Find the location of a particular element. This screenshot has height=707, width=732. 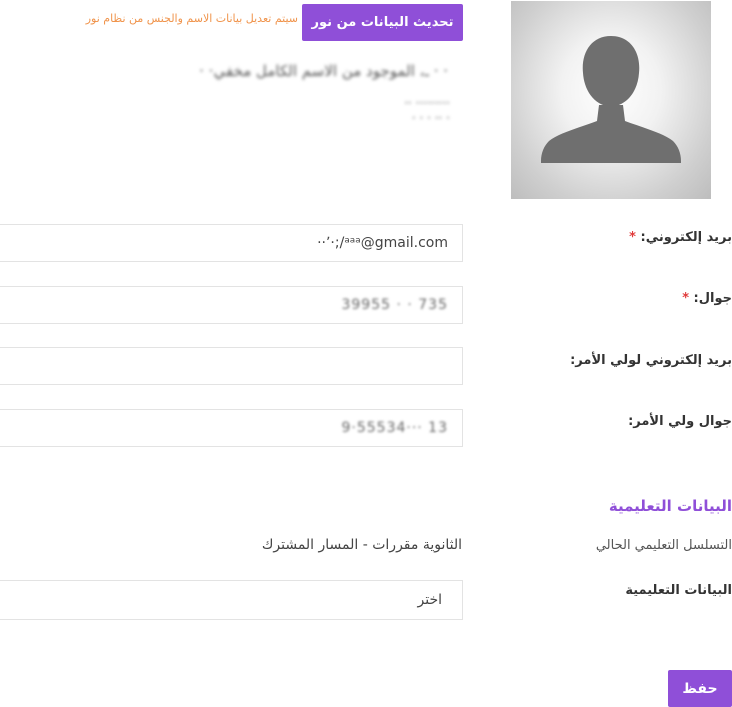

education-select: اختر is located at coordinates (231, 600).